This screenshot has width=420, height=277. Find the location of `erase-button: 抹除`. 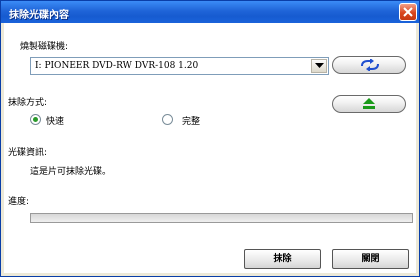

erase-button: 抹除 is located at coordinates (282, 259).